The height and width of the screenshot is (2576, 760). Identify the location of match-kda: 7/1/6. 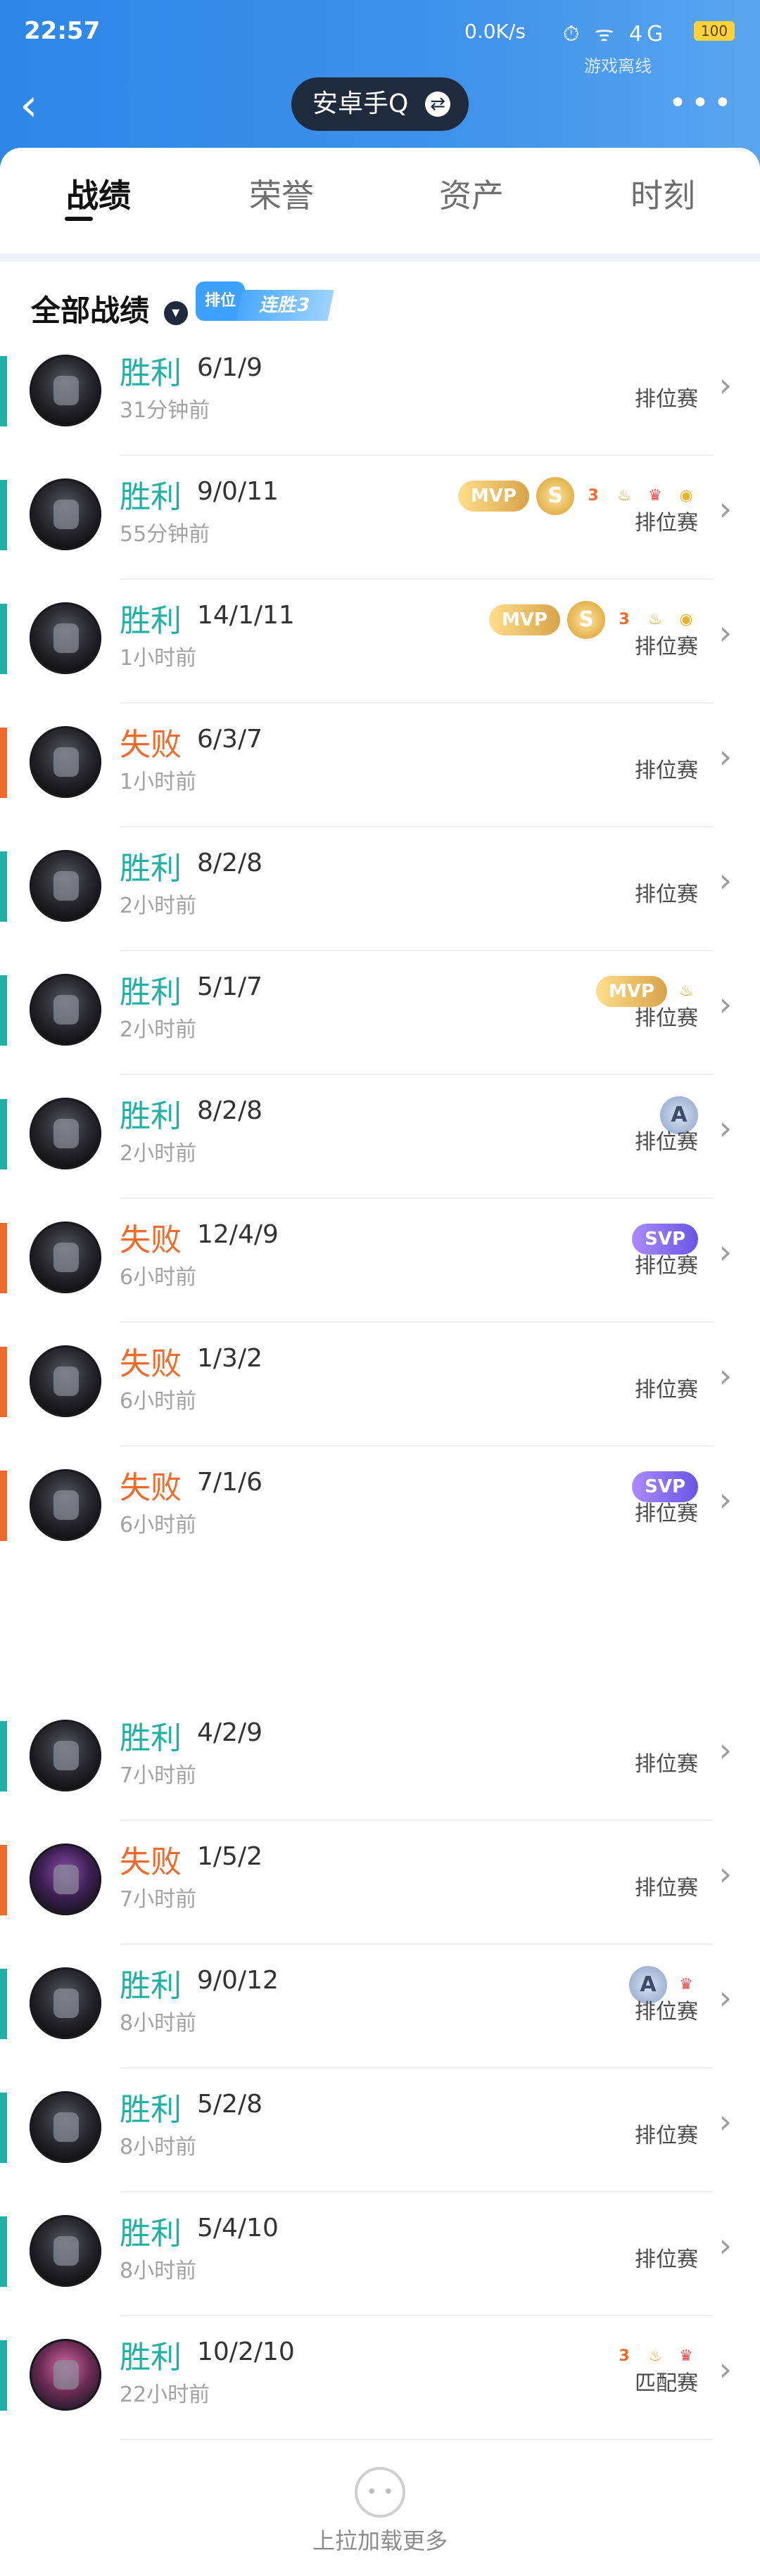
(230, 1482).